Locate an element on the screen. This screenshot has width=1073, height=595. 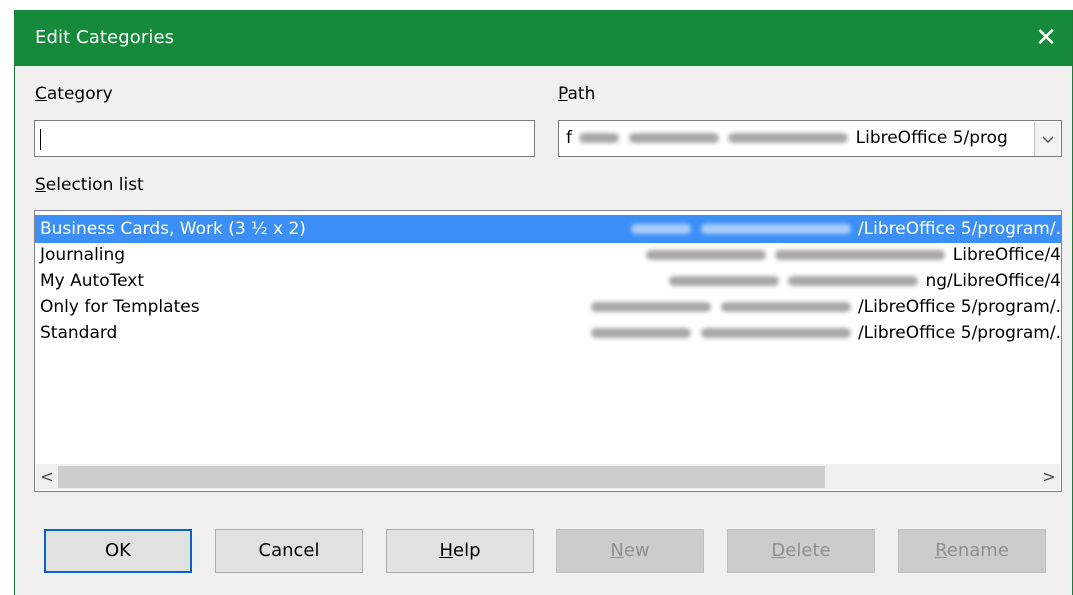
list-item: Journaling LibreOffice/4 is located at coordinates (548, 255).